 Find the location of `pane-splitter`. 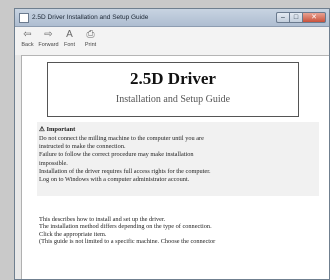

pane-splitter is located at coordinates (18, 167).